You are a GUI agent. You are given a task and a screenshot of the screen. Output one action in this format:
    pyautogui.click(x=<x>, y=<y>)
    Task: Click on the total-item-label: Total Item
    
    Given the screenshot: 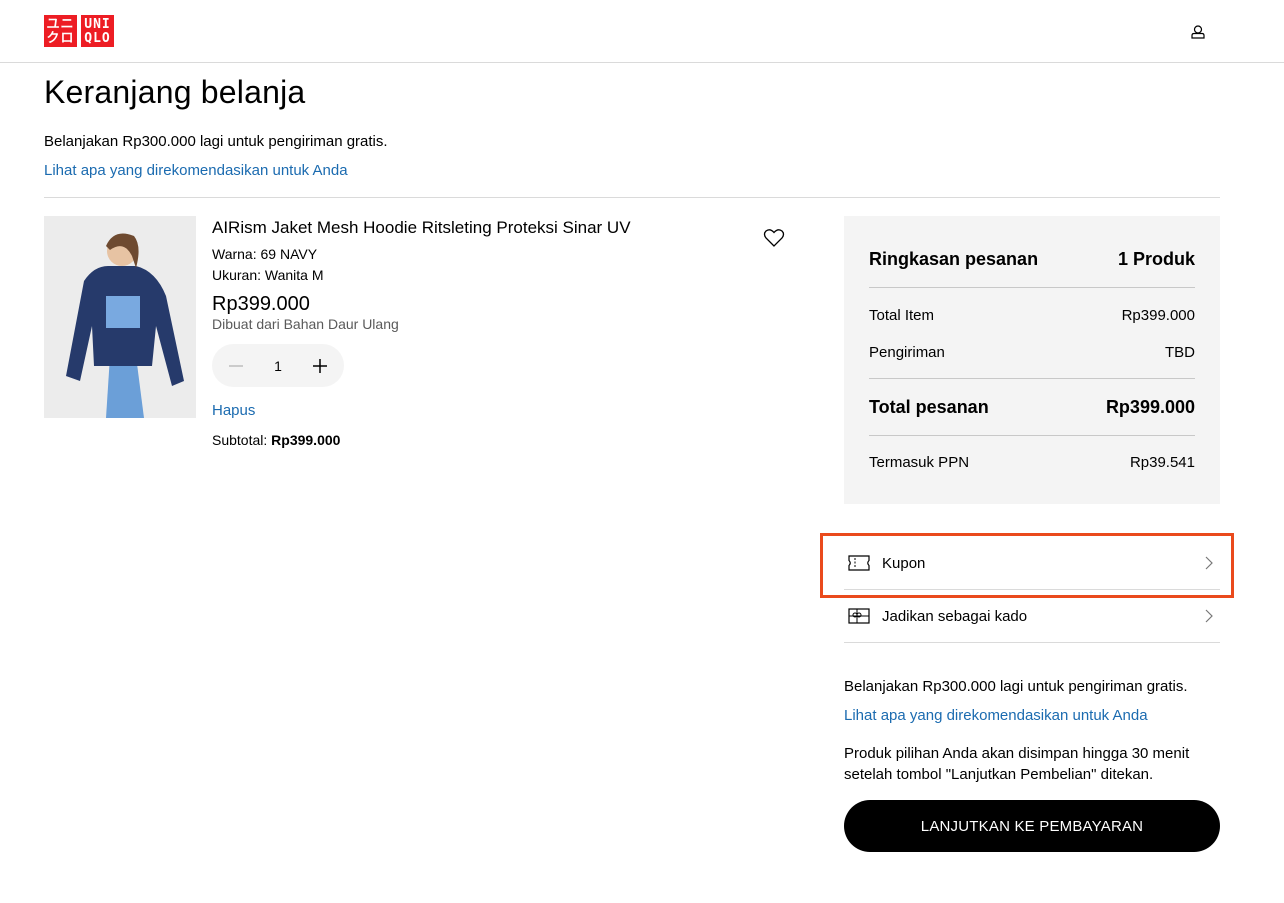 What is the action you would take?
    pyautogui.click(x=902, y=315)
    